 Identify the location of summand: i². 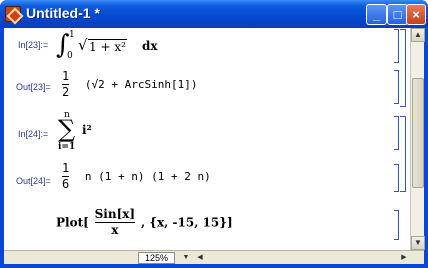
(87, 130).